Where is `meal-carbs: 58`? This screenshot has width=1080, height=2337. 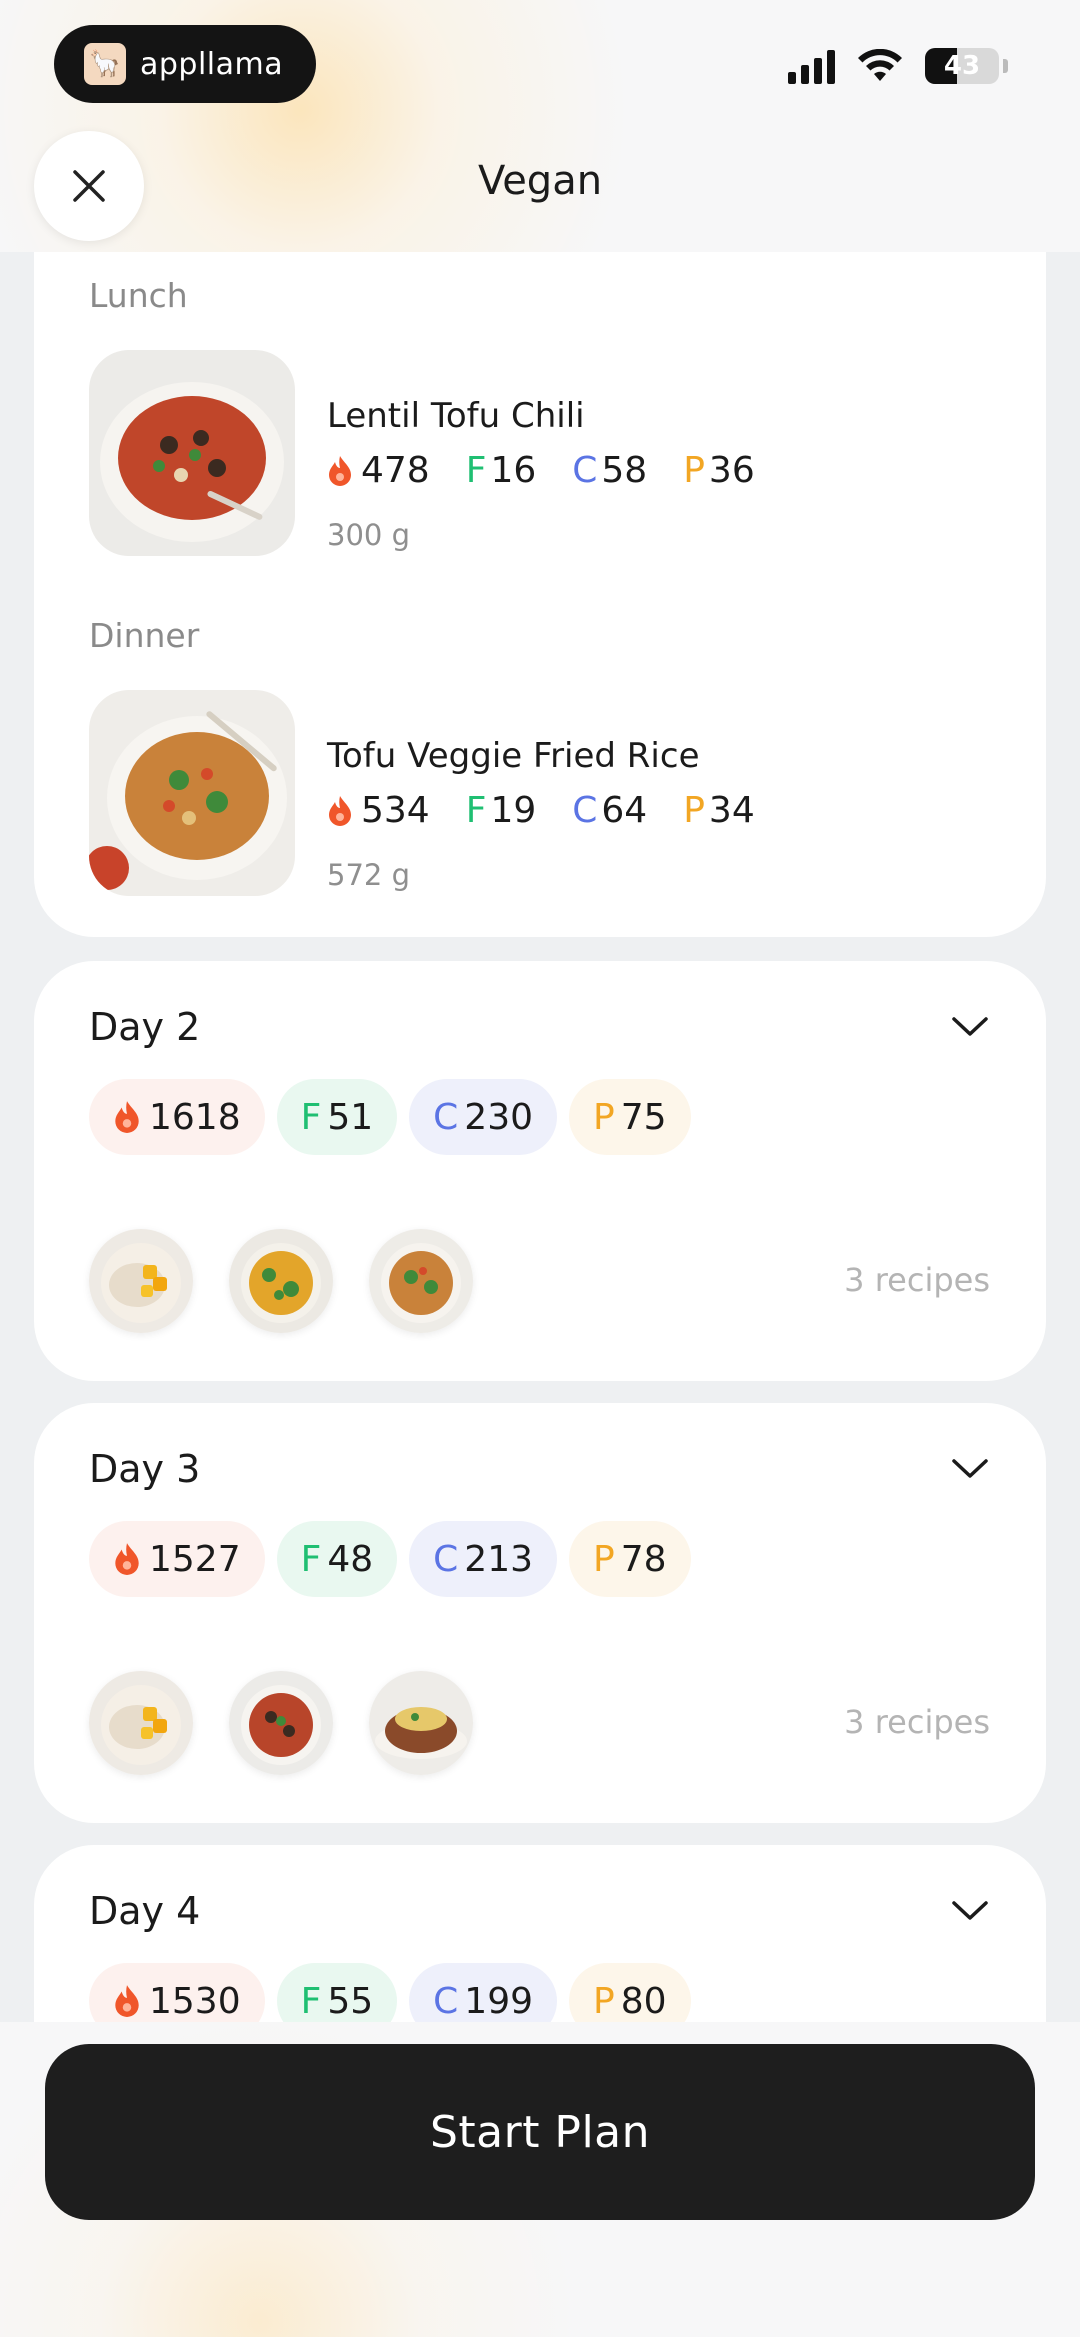
meal-carbs: 58 is located at coordinates (624, 470).